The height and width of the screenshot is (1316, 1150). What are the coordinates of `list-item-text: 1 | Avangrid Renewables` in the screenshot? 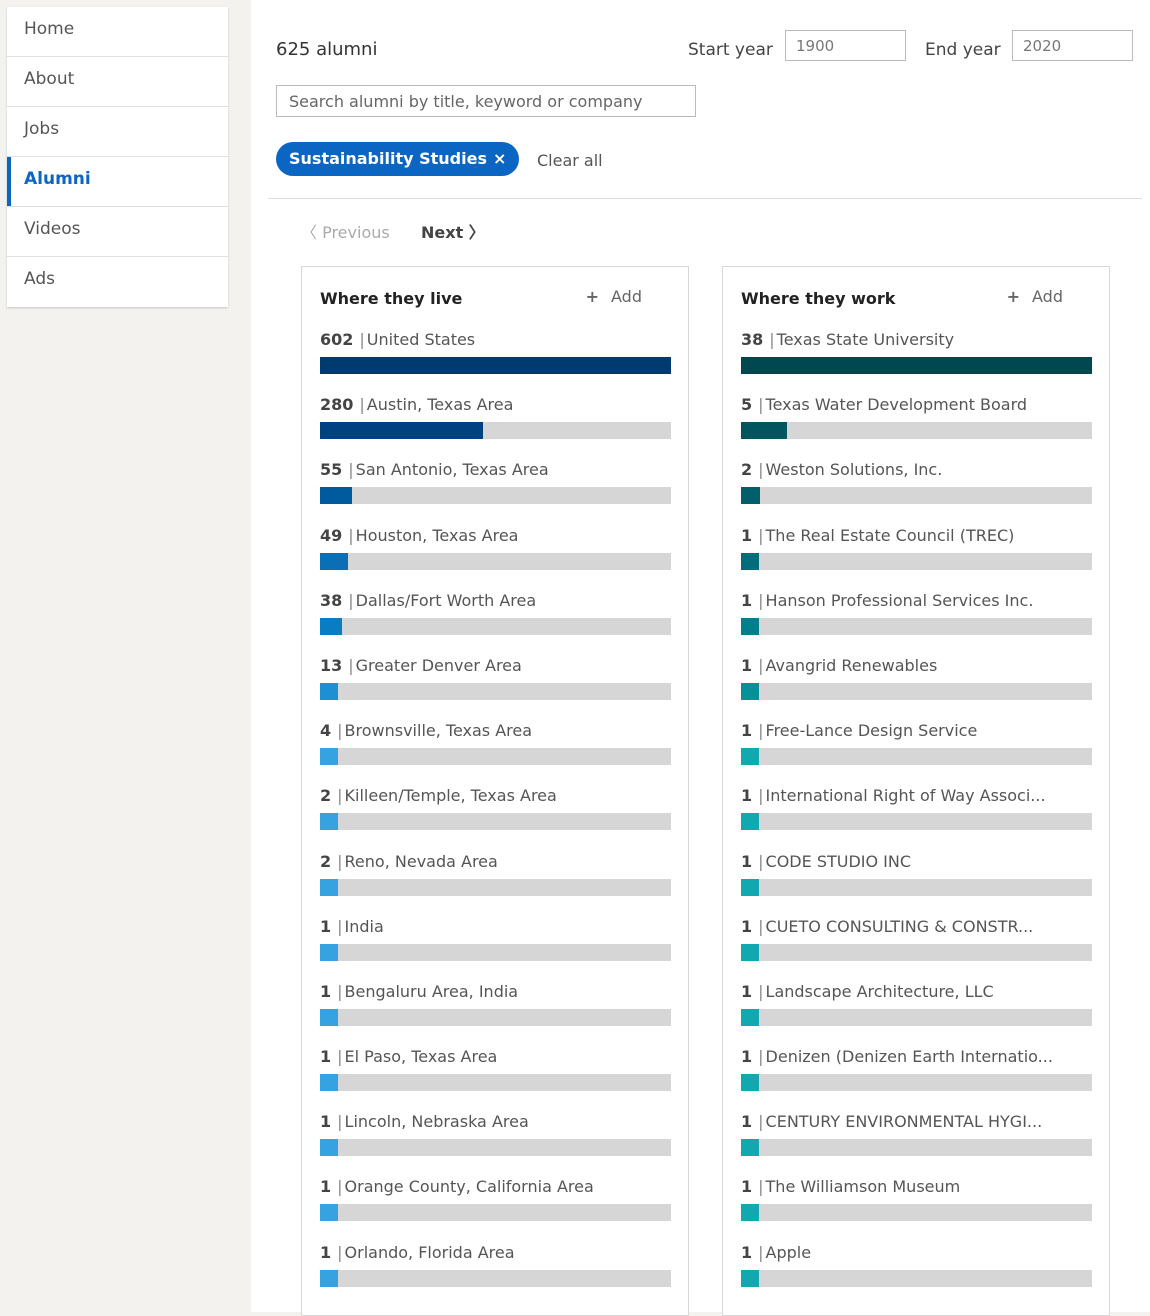 It's located at (916, 666).